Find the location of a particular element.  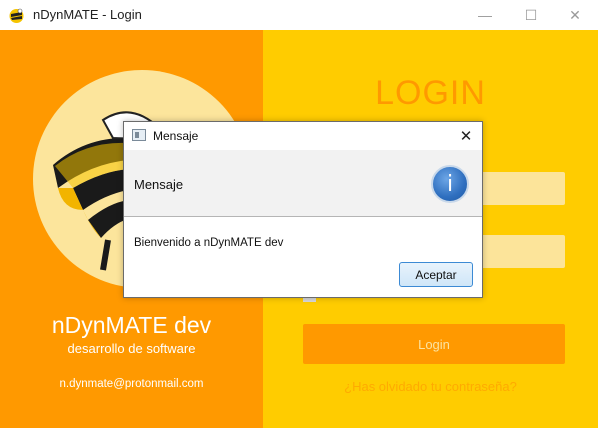

window-titlebar: nDynMATE - Login — ☐ ✕ is located at coordinates (299, 15).